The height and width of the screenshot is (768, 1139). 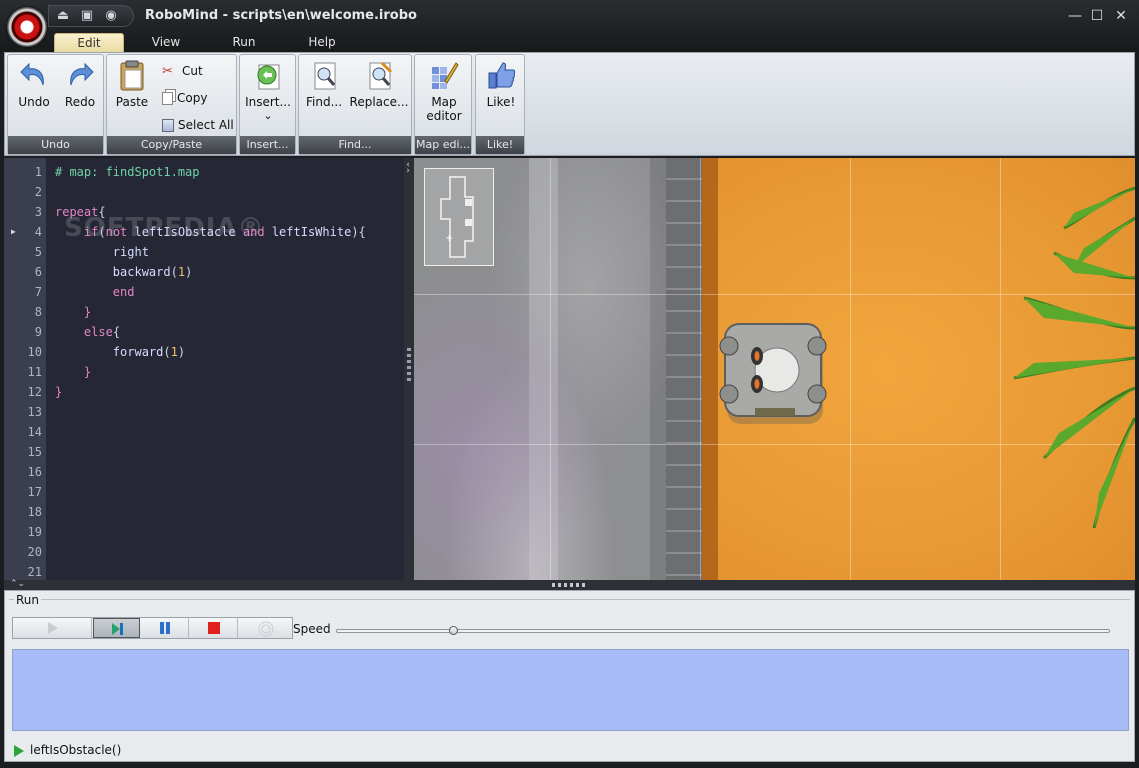 What do you see at coordinates (459, 217) in the screenshot?
I see `minimap: +` at bounding box center [459, 217].